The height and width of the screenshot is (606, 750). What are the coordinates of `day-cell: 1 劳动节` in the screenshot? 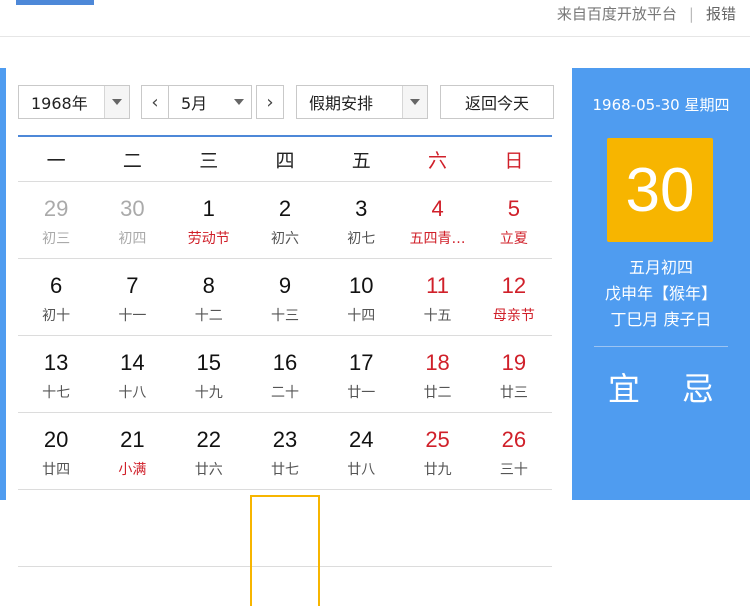 It's located at (208, 220).